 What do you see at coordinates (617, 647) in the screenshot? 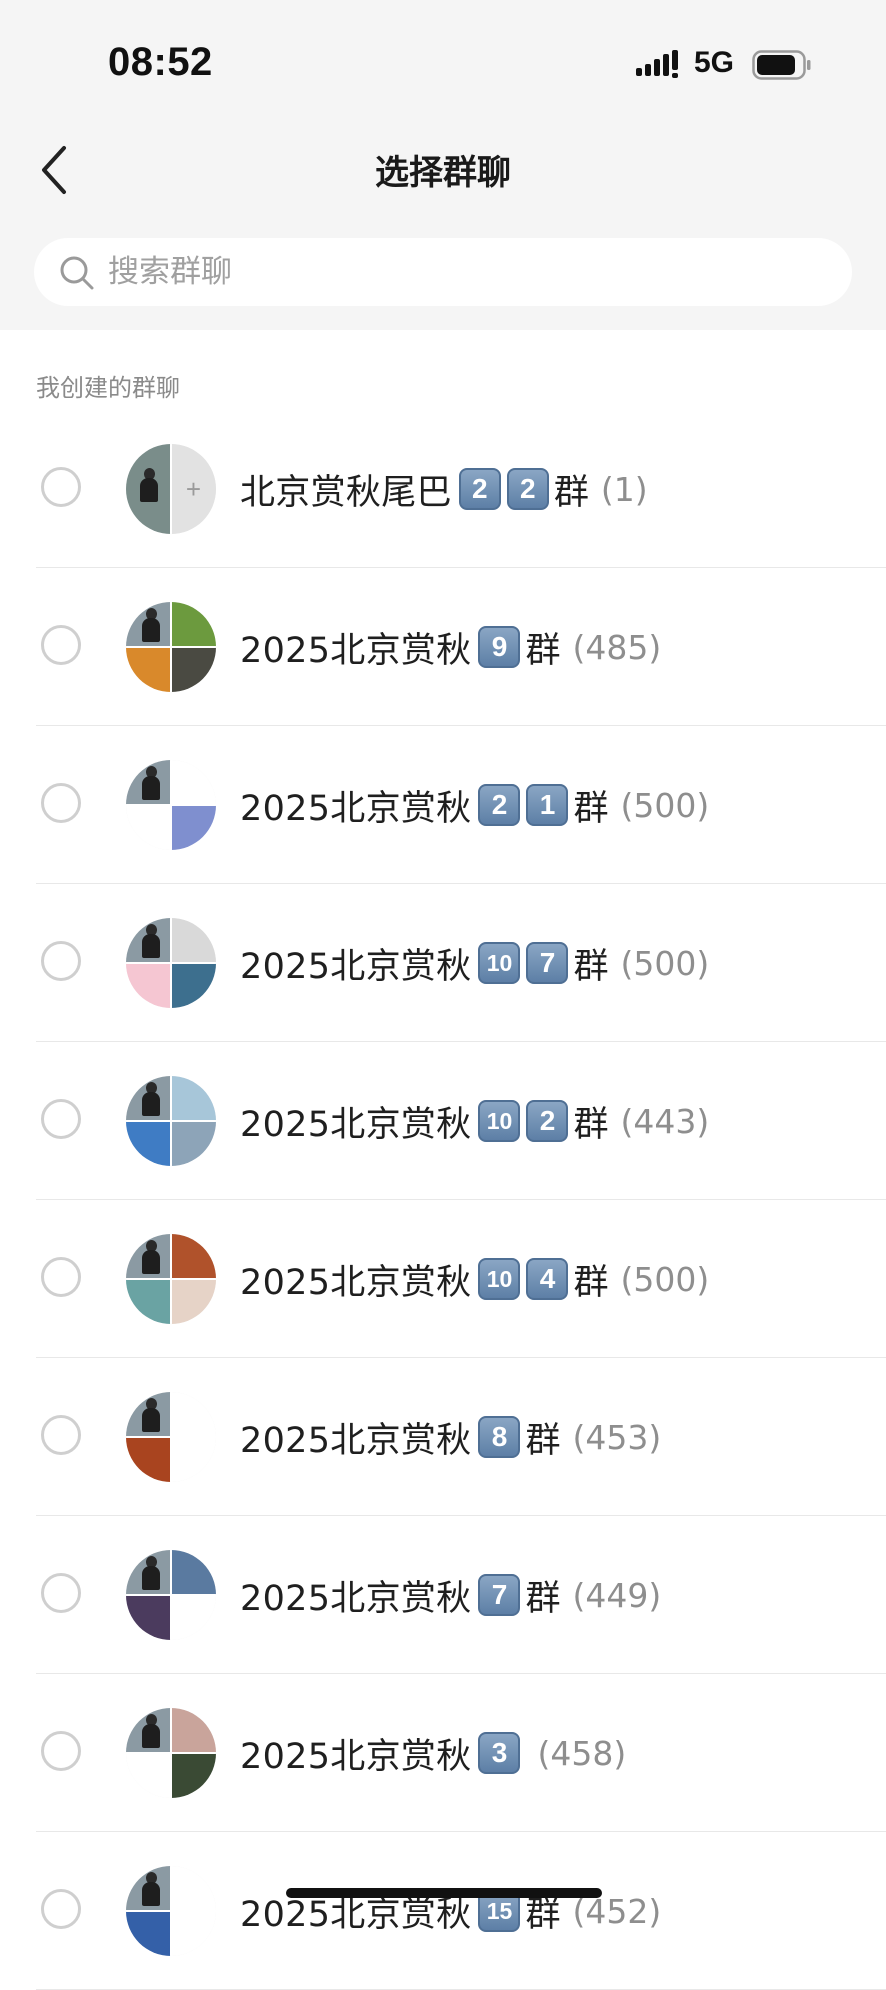
I see `member-count: (485)` at bounding box center [617, 647].